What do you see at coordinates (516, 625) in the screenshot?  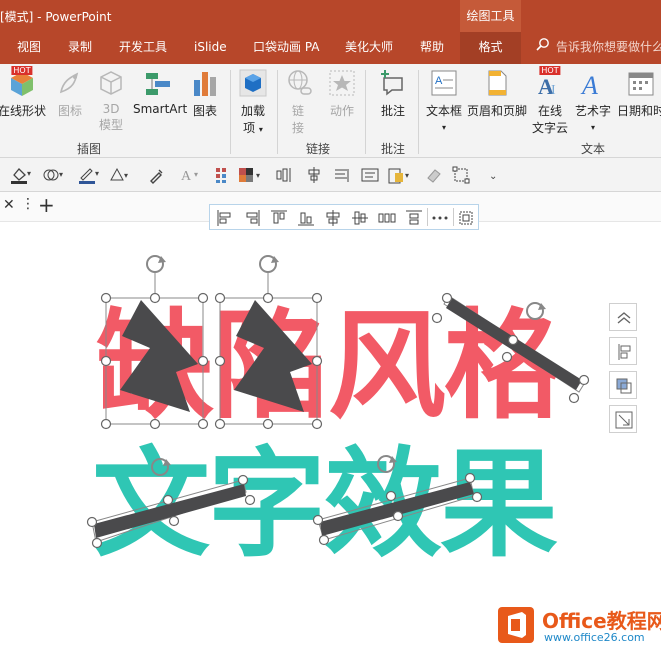 I see `office-logo-icon` at bounding box center [516, 625].